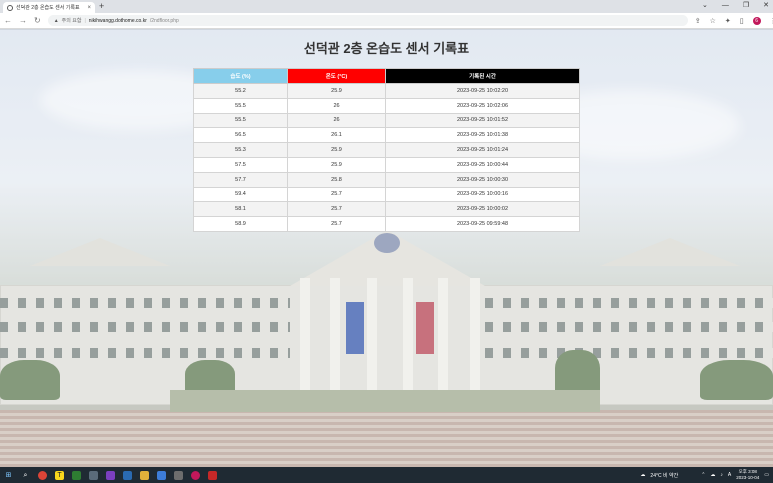  I want to click on humidity-cell: 55.2, so click(240, 91).